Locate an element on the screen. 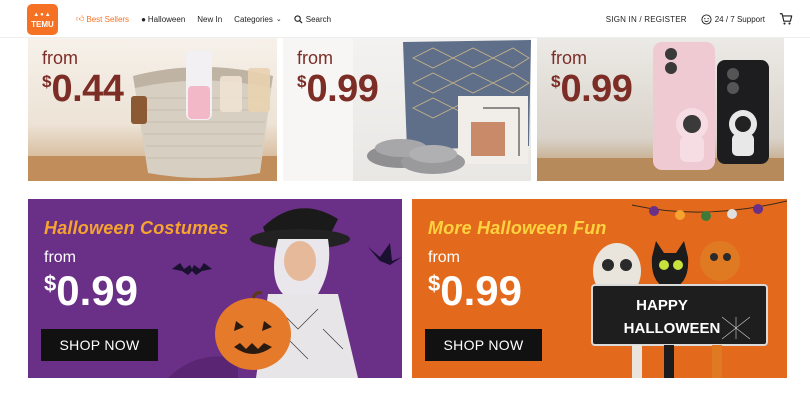 The height and width of the screenshot is (403, 810). banner1-headline: Halloween Costumes is located at coordinates (136, 228).